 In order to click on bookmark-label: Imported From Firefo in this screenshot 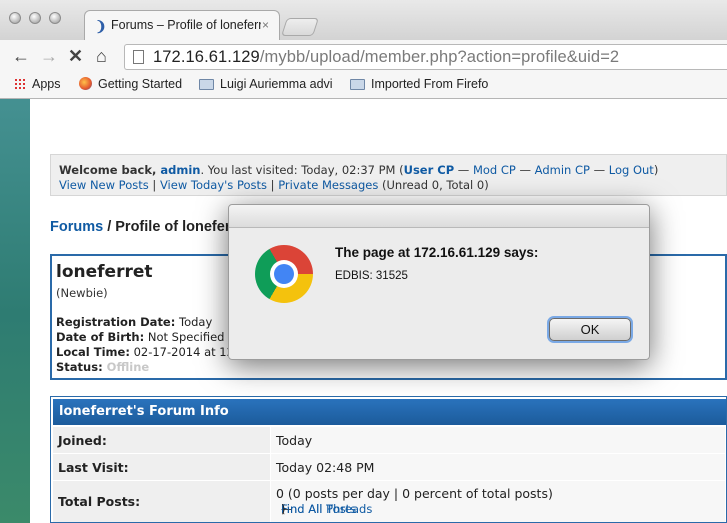, I will do `click(430, 84)`.